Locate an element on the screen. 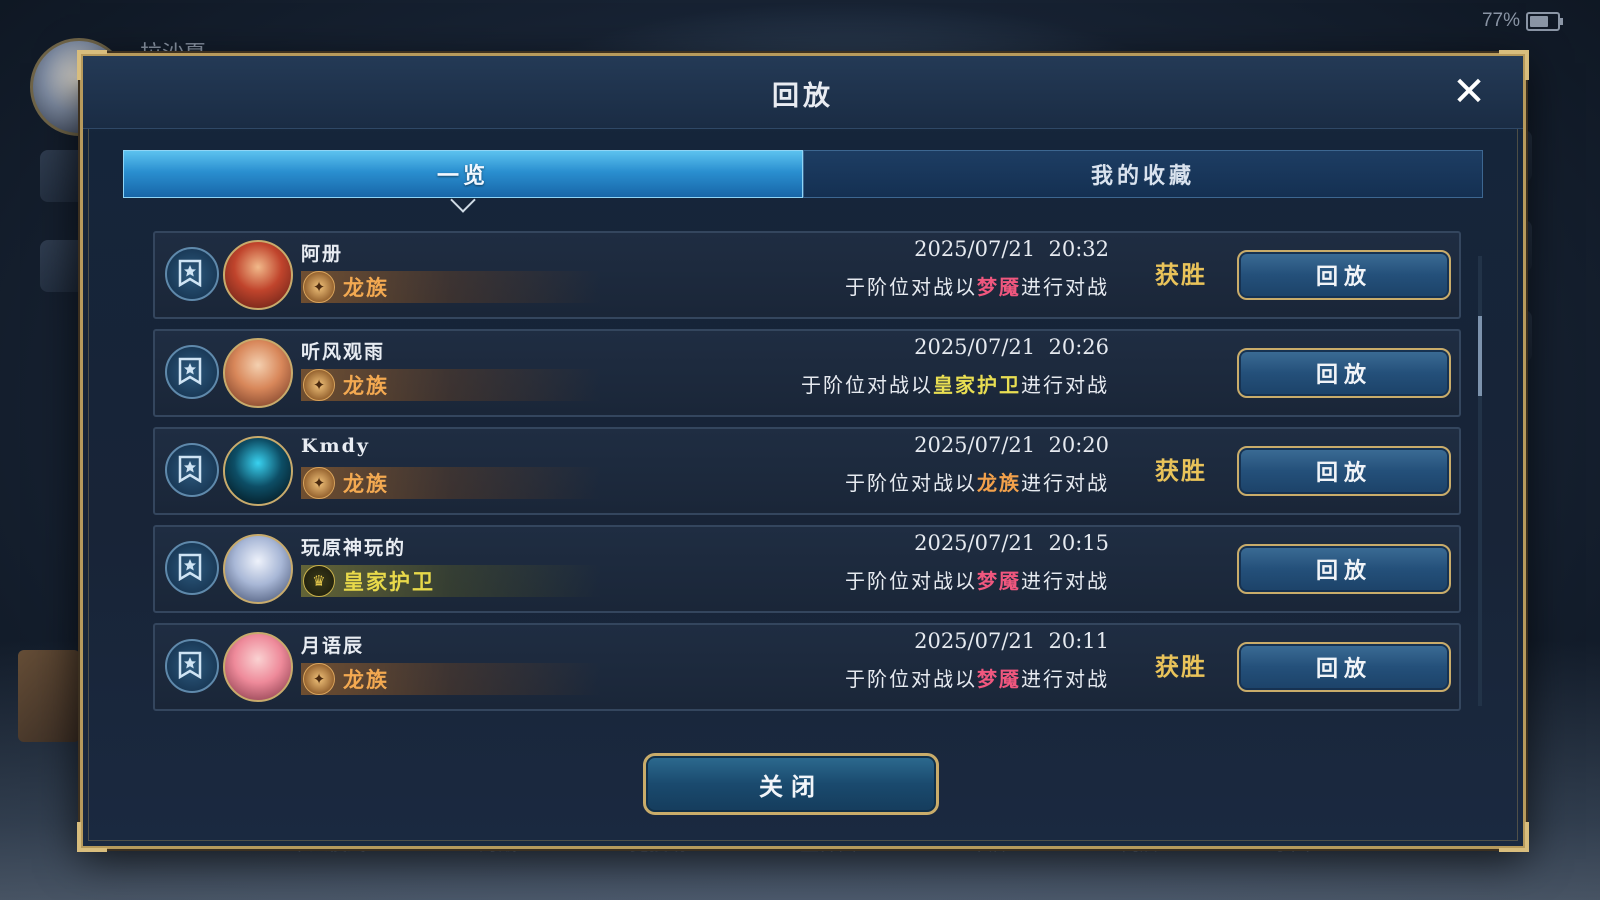 This screenshot has width=1600, height=900. close-icon: ✕ is located at coordinates (1469, 92).